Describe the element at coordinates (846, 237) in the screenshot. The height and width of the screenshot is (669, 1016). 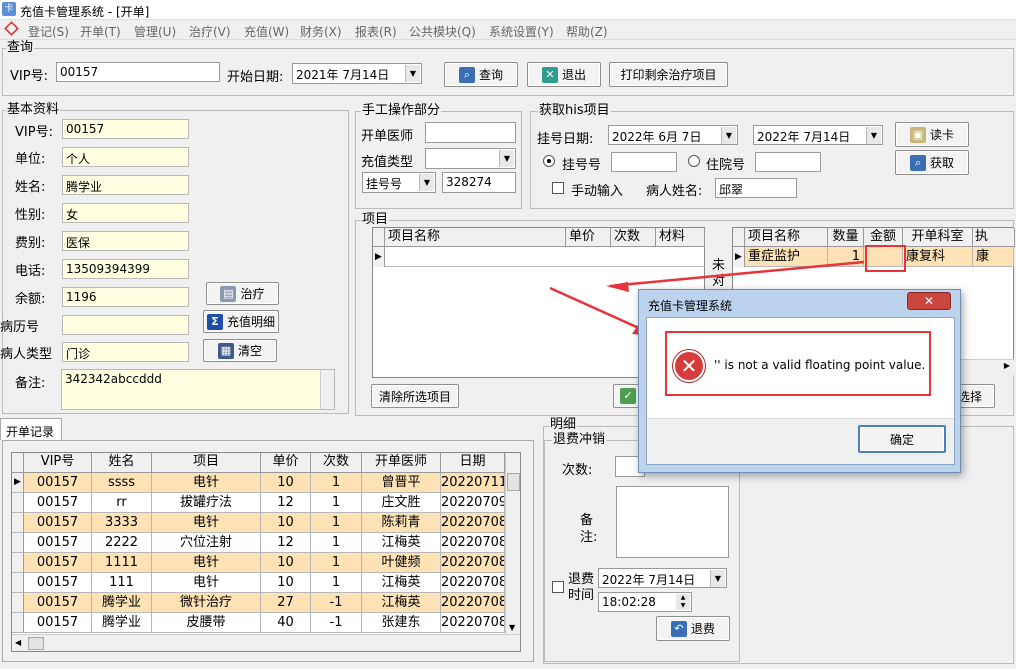
I see `col-quantity: 数量` at that location.